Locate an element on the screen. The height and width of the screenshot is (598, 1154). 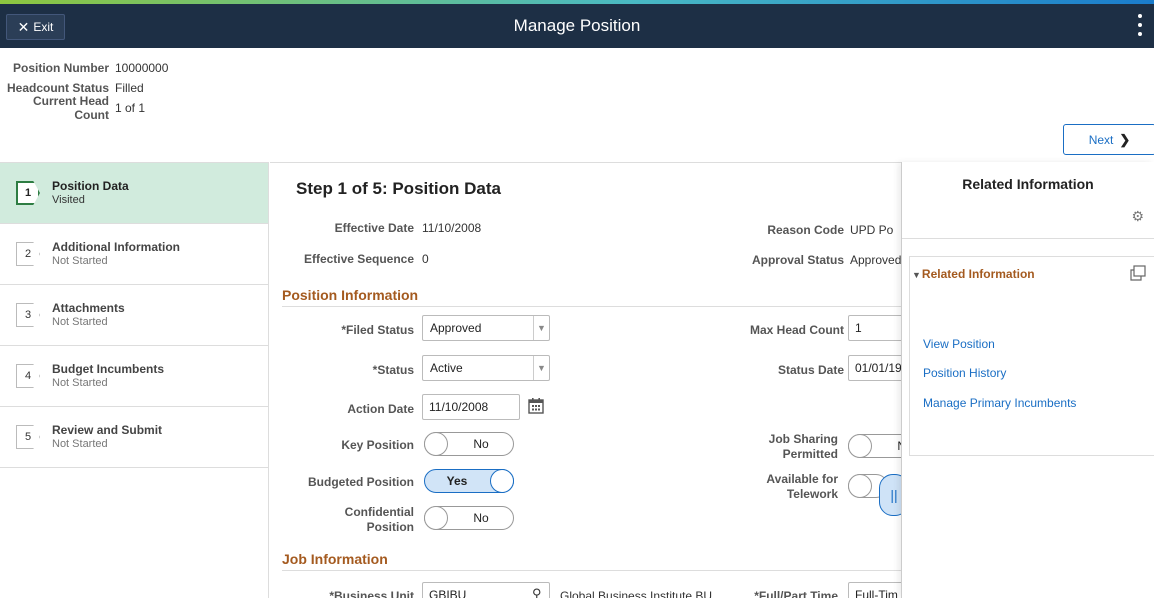
next-button: Next ❯ is located at coordinates (1108, 139).